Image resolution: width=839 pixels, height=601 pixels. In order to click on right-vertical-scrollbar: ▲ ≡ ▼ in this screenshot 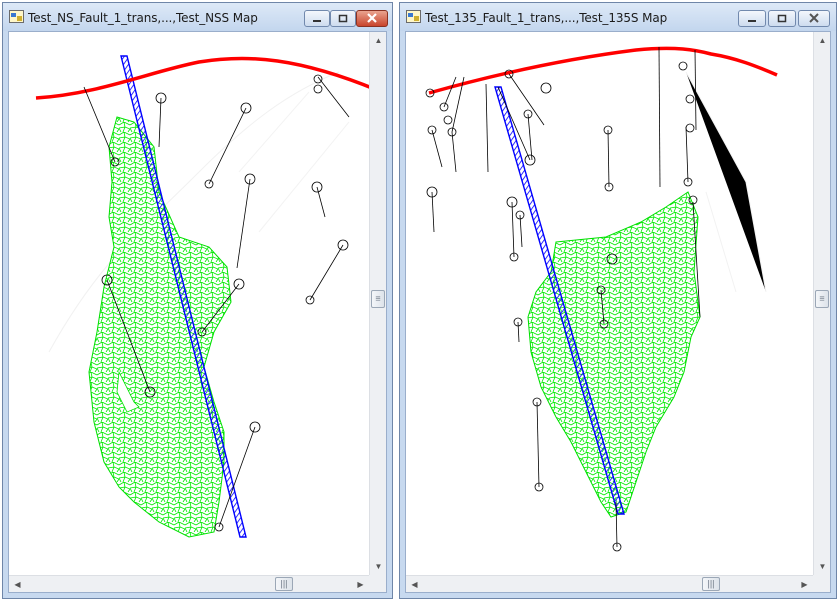, I will do `click(821, 303)`.